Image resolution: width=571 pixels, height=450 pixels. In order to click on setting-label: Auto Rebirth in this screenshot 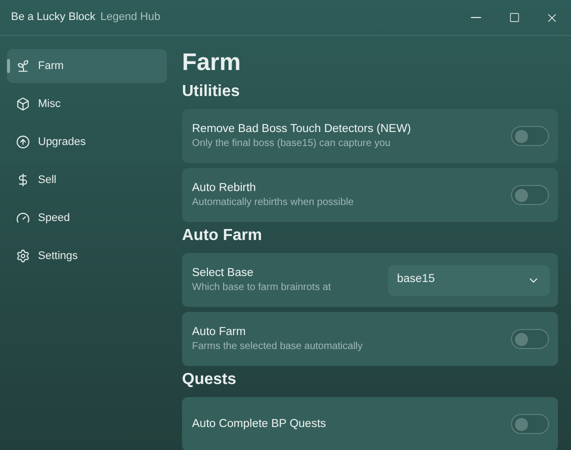, I will do `click(224, 188)`.